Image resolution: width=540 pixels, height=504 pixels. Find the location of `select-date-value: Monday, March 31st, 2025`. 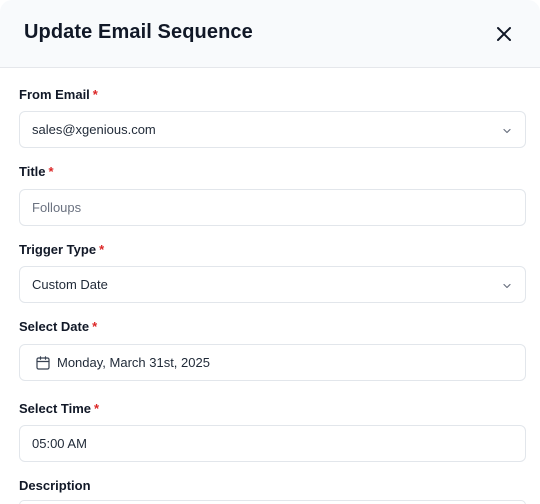

select-date-value: Monday, March 31st, 2025 is located at coordinates (133, 362).